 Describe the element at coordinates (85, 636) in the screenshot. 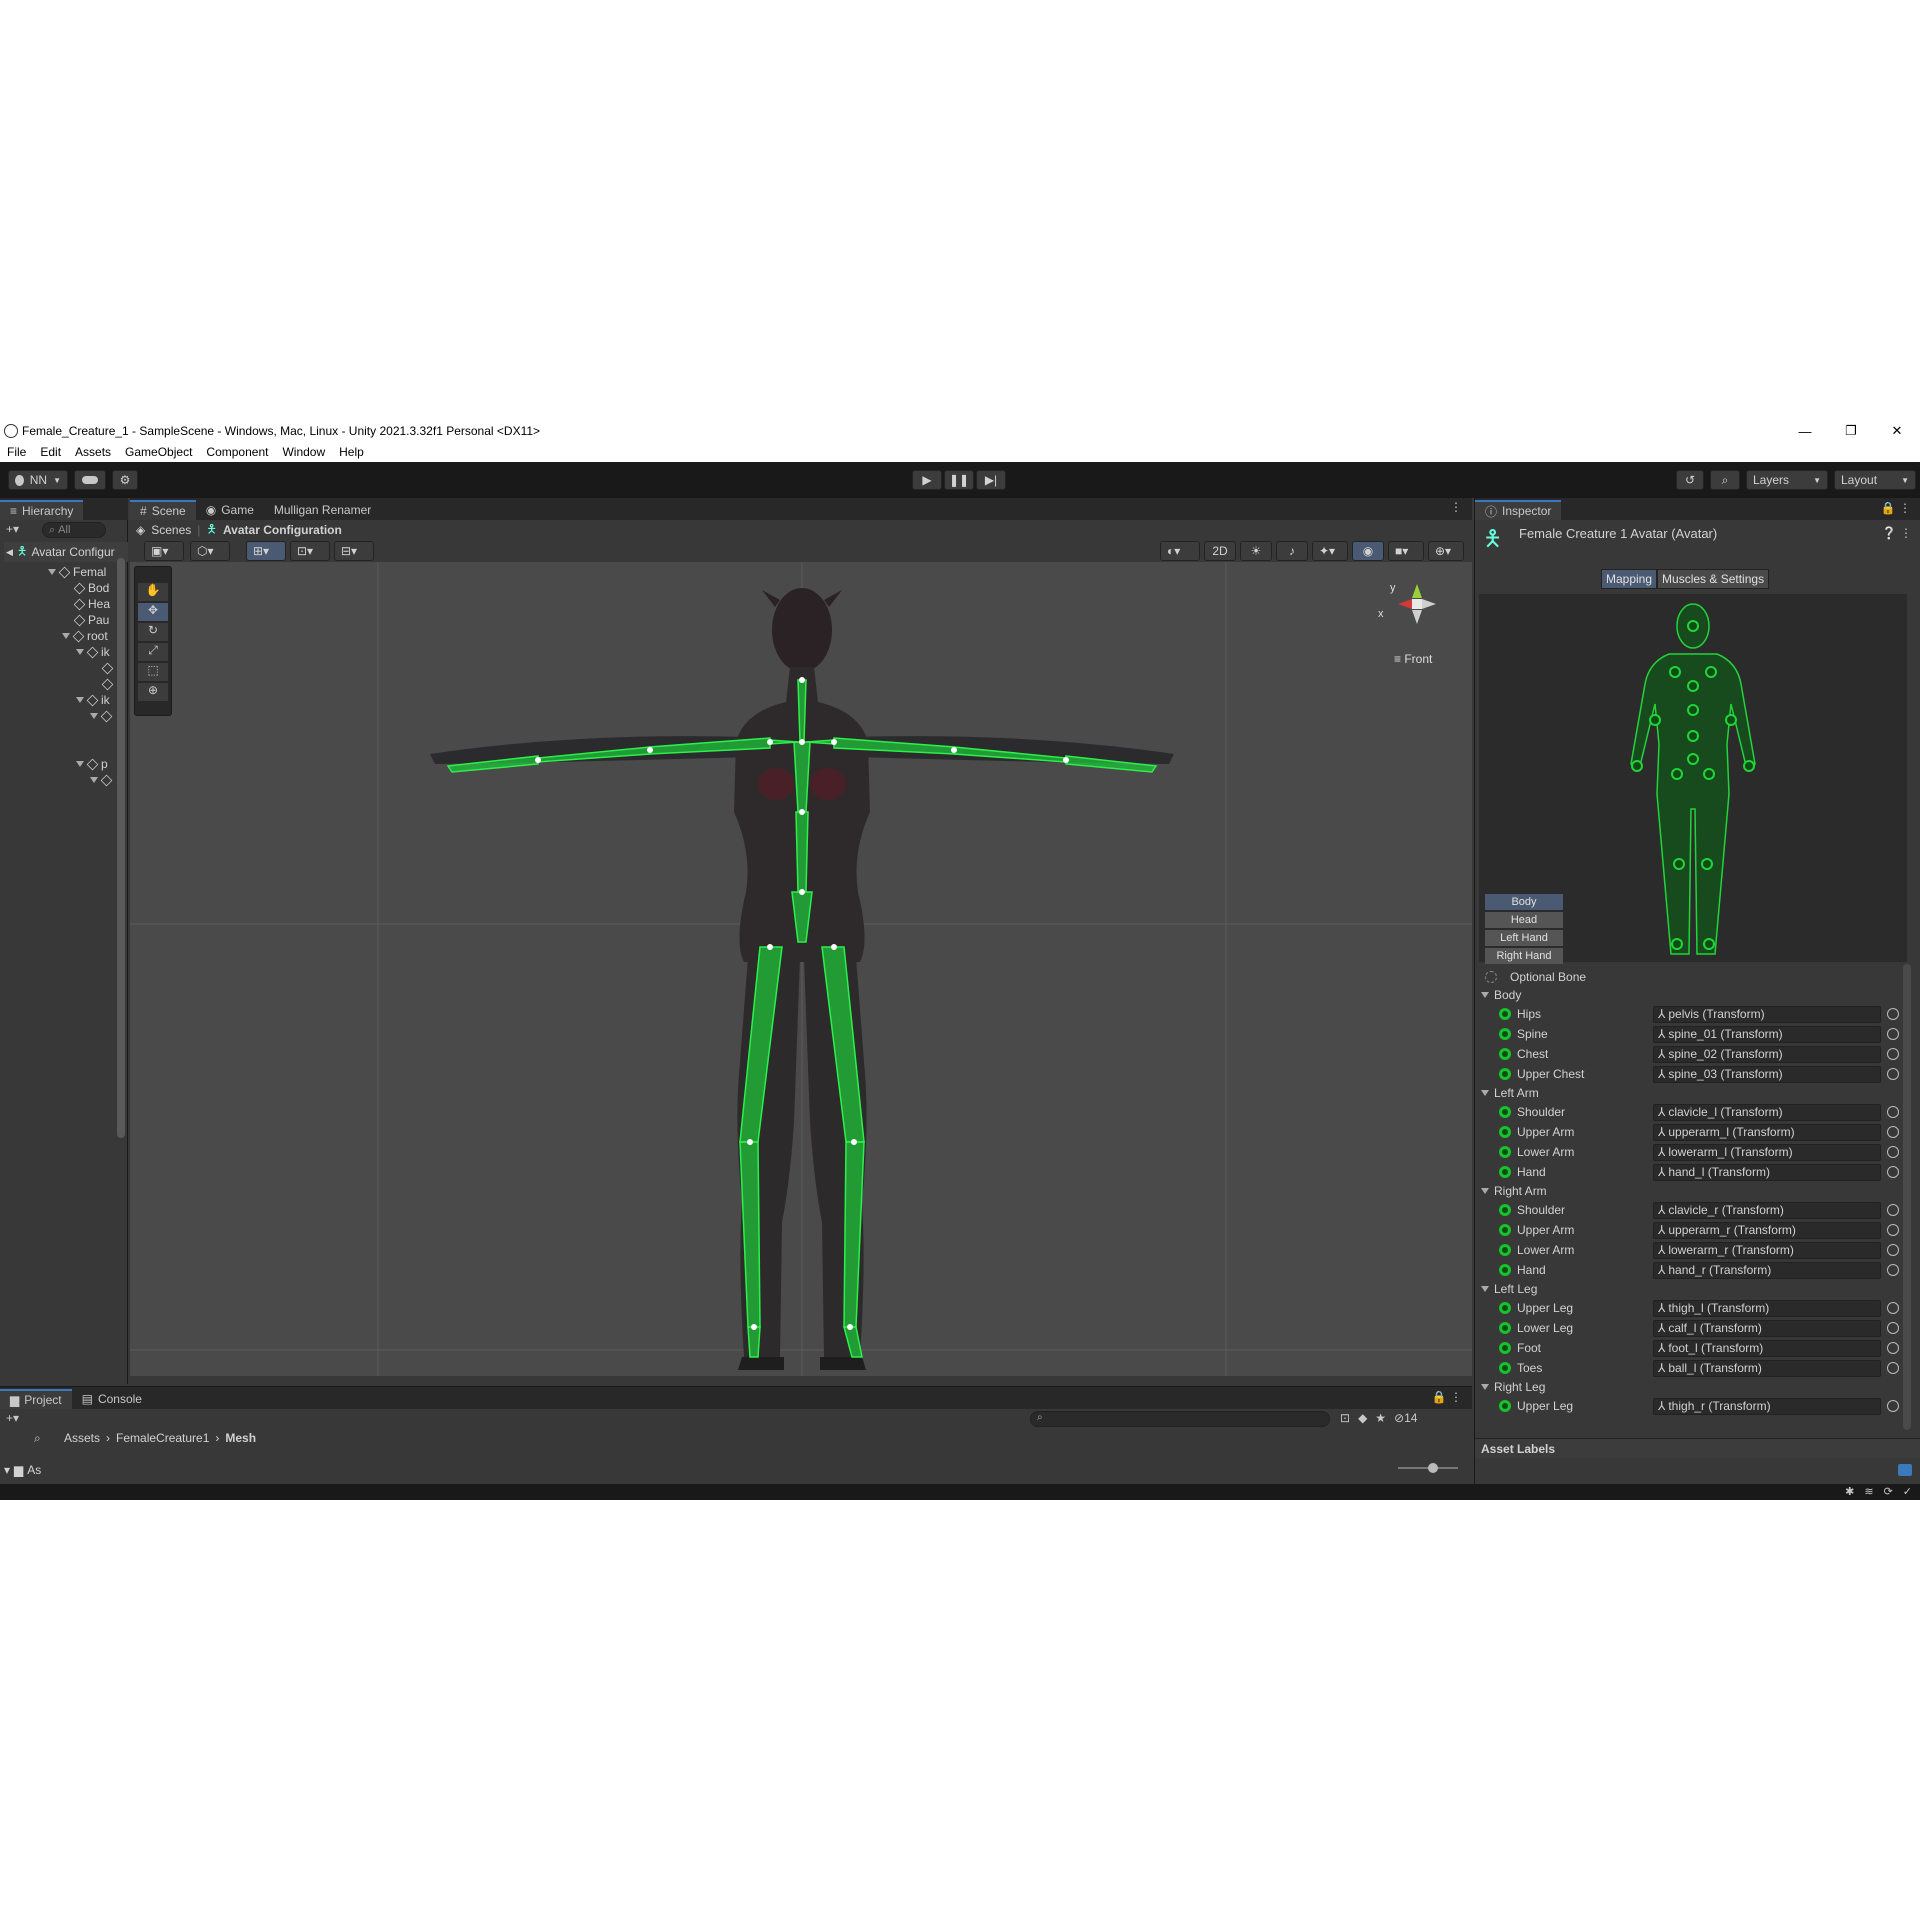

I see `hierarchy-item: root` at that location.